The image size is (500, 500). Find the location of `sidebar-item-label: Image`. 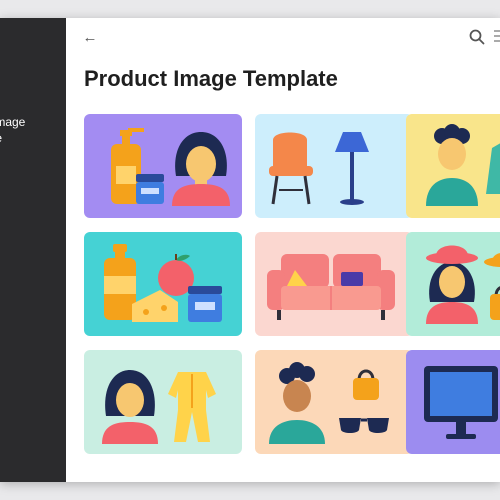

sidebar-item-label: Image is located at coordinates (13, 122).